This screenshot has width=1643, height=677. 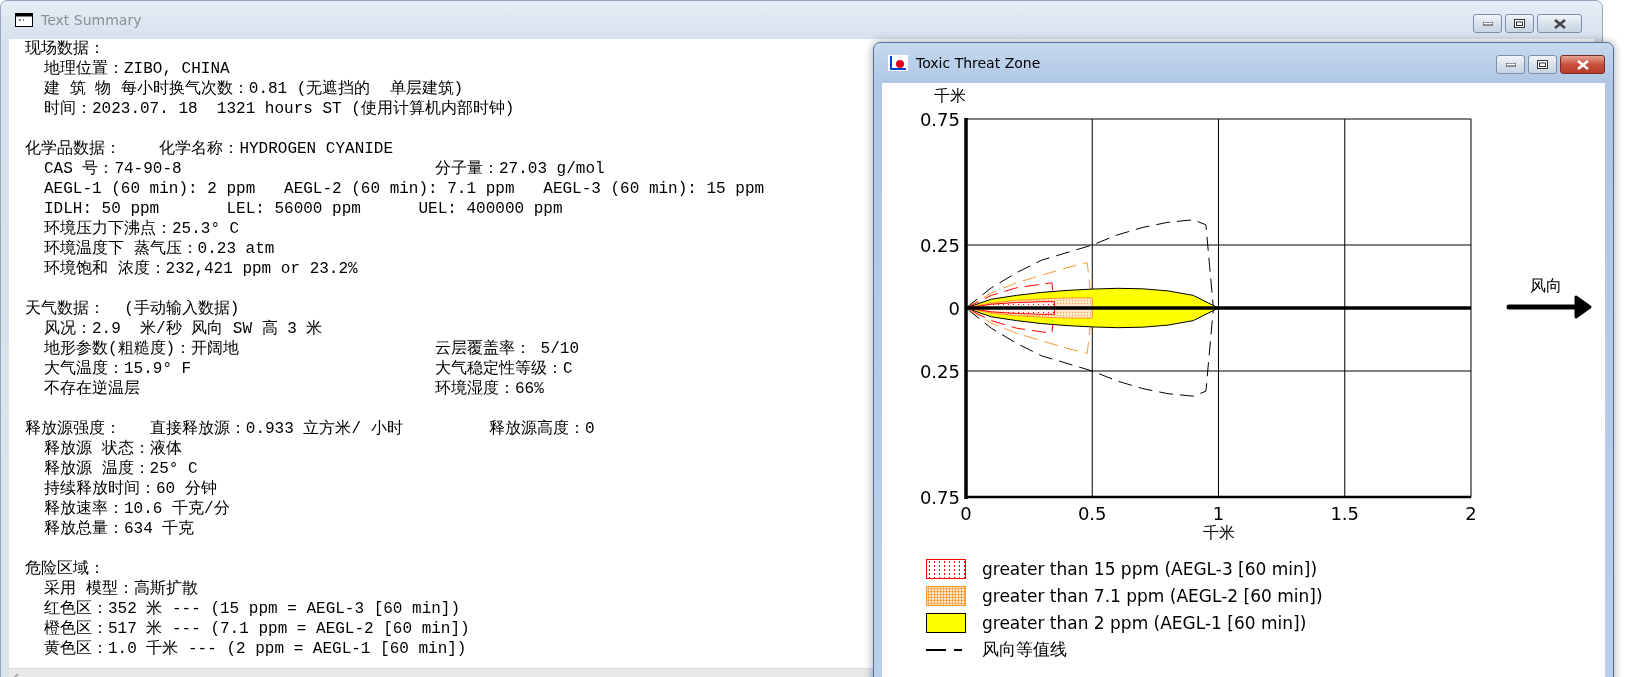 I want to click on summary-text: 风况：2.9 米/秒 风向 SW 高 3 米, so click(x=183, y=329).